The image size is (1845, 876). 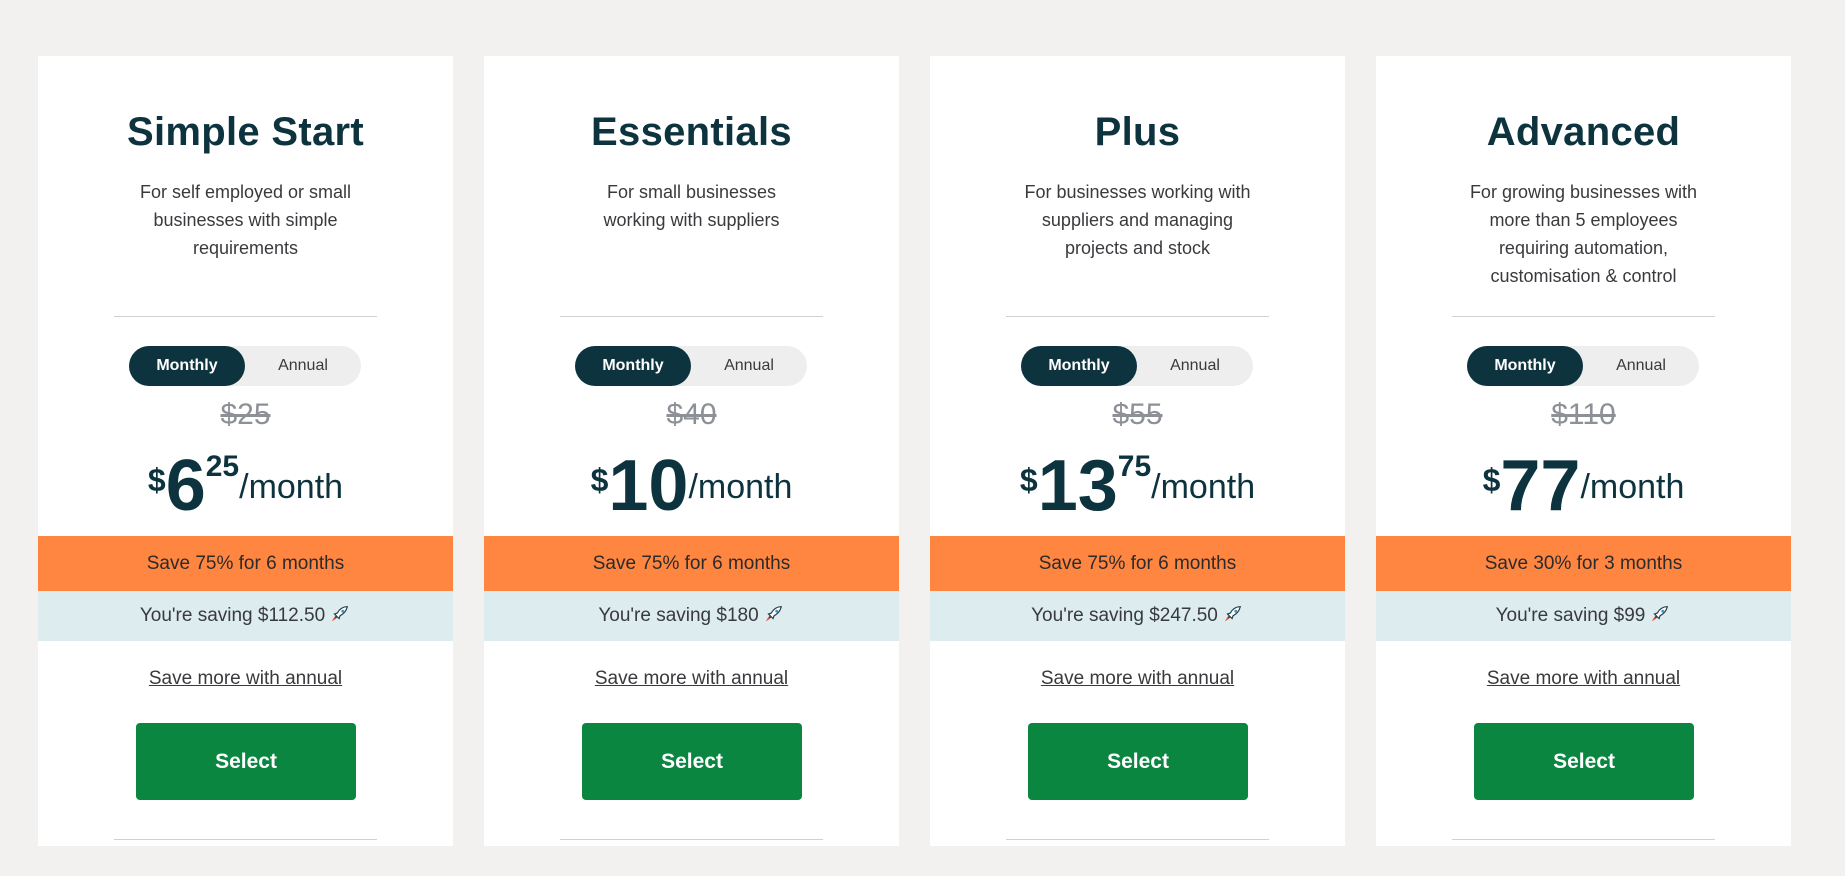 I want to click on original-price: $110, so click(x=1583, y=414).